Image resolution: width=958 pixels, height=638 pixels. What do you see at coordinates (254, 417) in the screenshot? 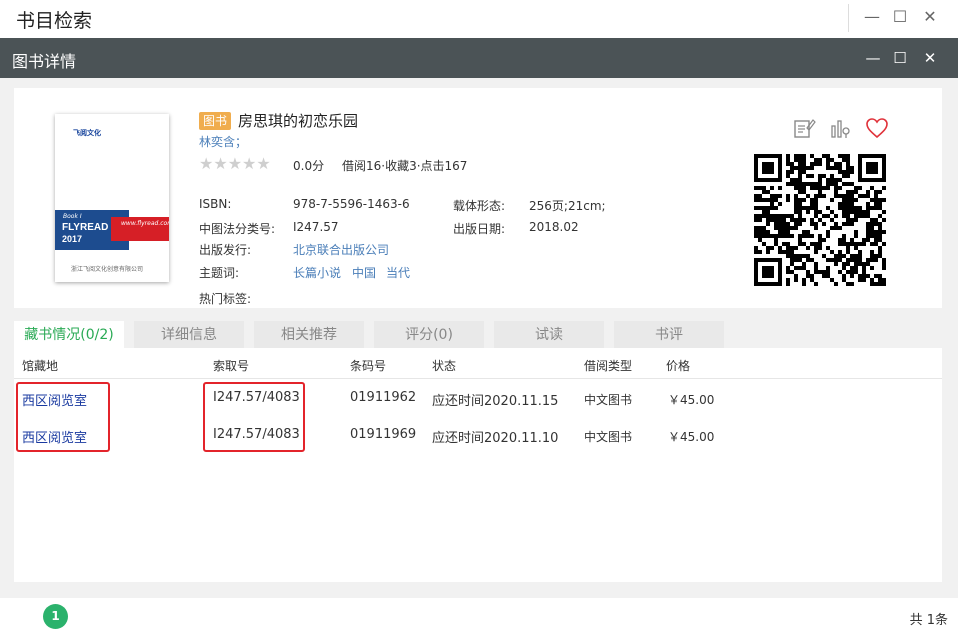
I see `highlight-box-call-no` at bounding box center [254, 417].